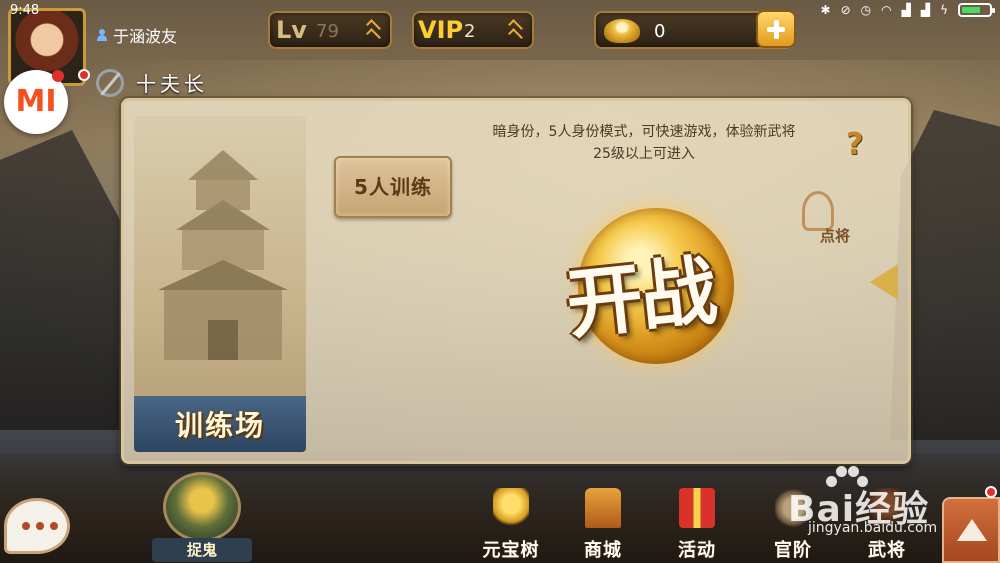  Describe the element at coordinates (145, 36) in the screenshot. I see `player-name-text: 于涵波友` at that location.